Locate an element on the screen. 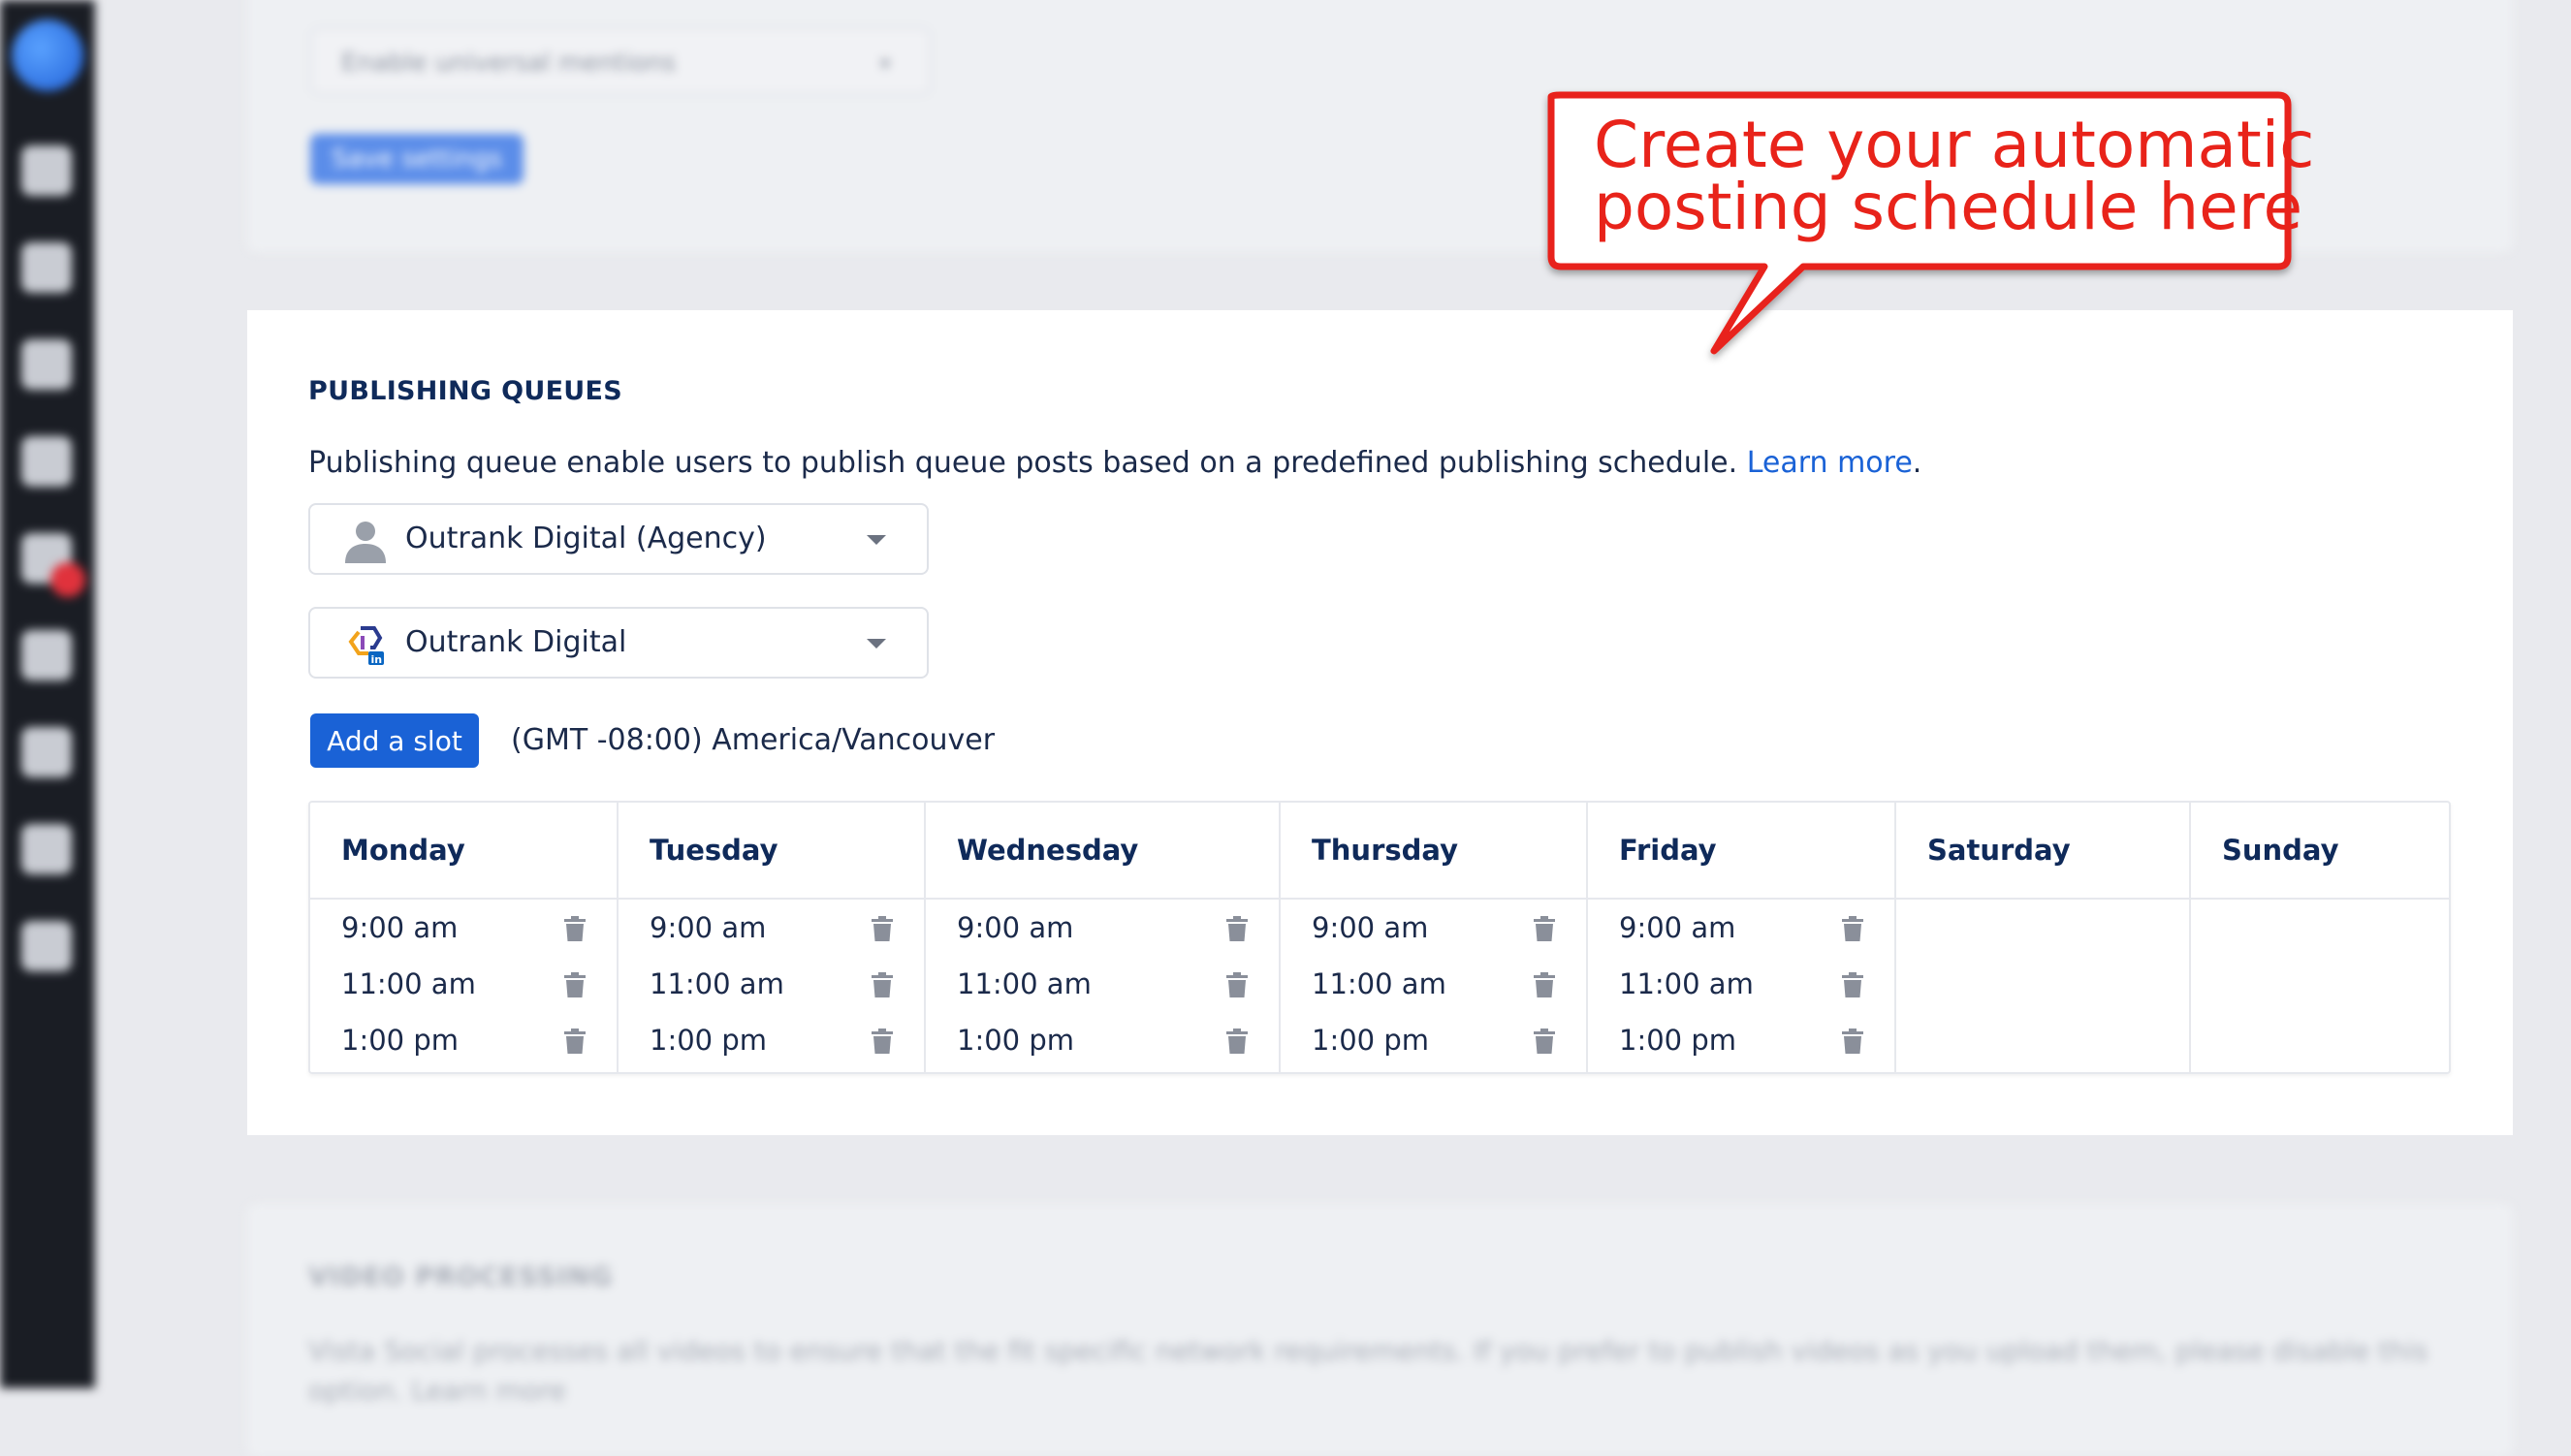 Image resolution: width=2571 pixels, height=1456 pixels. day-column-friday: Friday 9:00 am 11:00 am 1:00 pm is located at coordinates (1742, 938).